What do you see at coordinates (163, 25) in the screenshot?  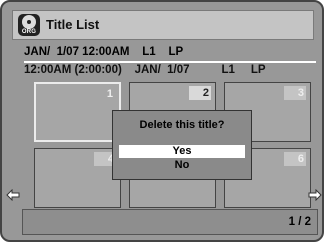 I see `header-bar: ORG Title List` at bounding box center [163, 25].